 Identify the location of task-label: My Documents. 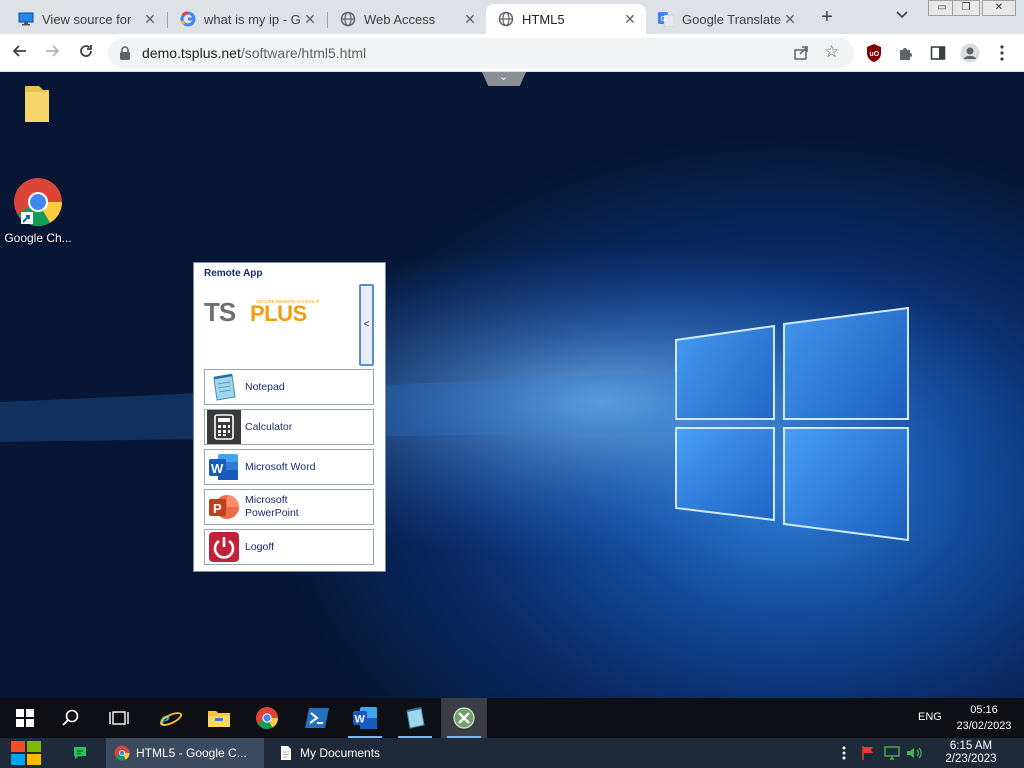
(340, 753).